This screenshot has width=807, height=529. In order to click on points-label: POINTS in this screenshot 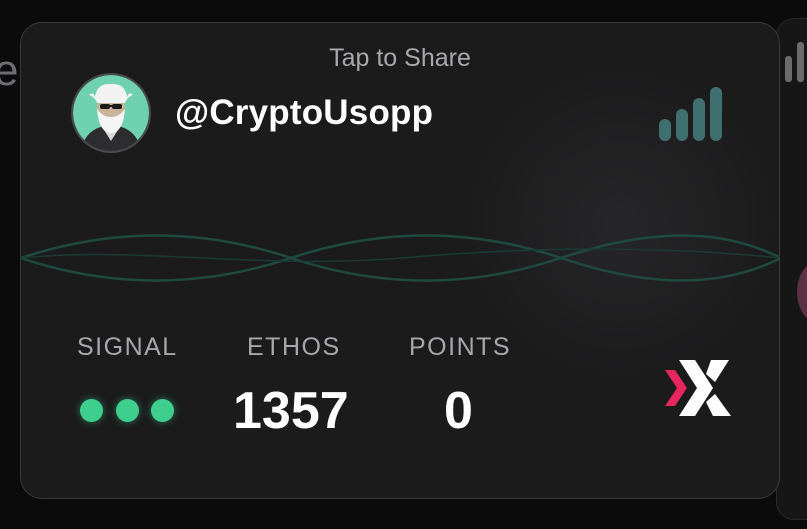, I will do `click(460, 347)`.